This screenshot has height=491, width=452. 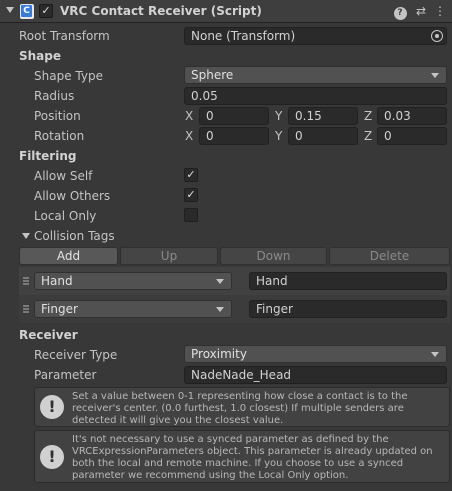 I want to click on presets-icon: ⇄, so click(x=421, y=11).